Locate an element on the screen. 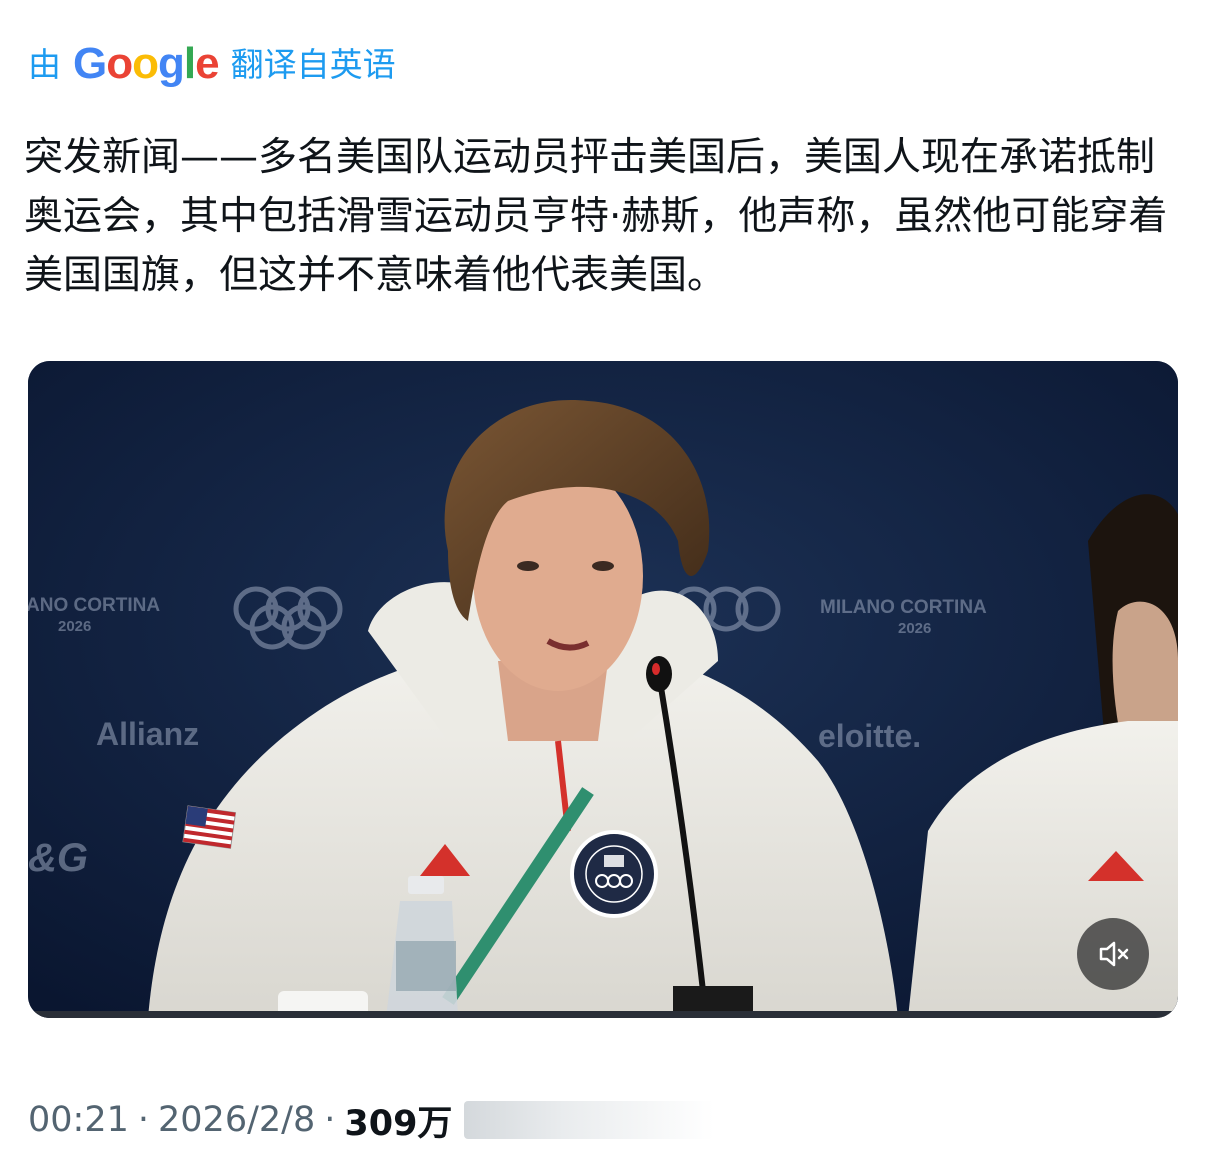 The width and height of the screenshot is (1206, 1151). post-date: 2026/2/8 is located at coordinates (236, 1120).